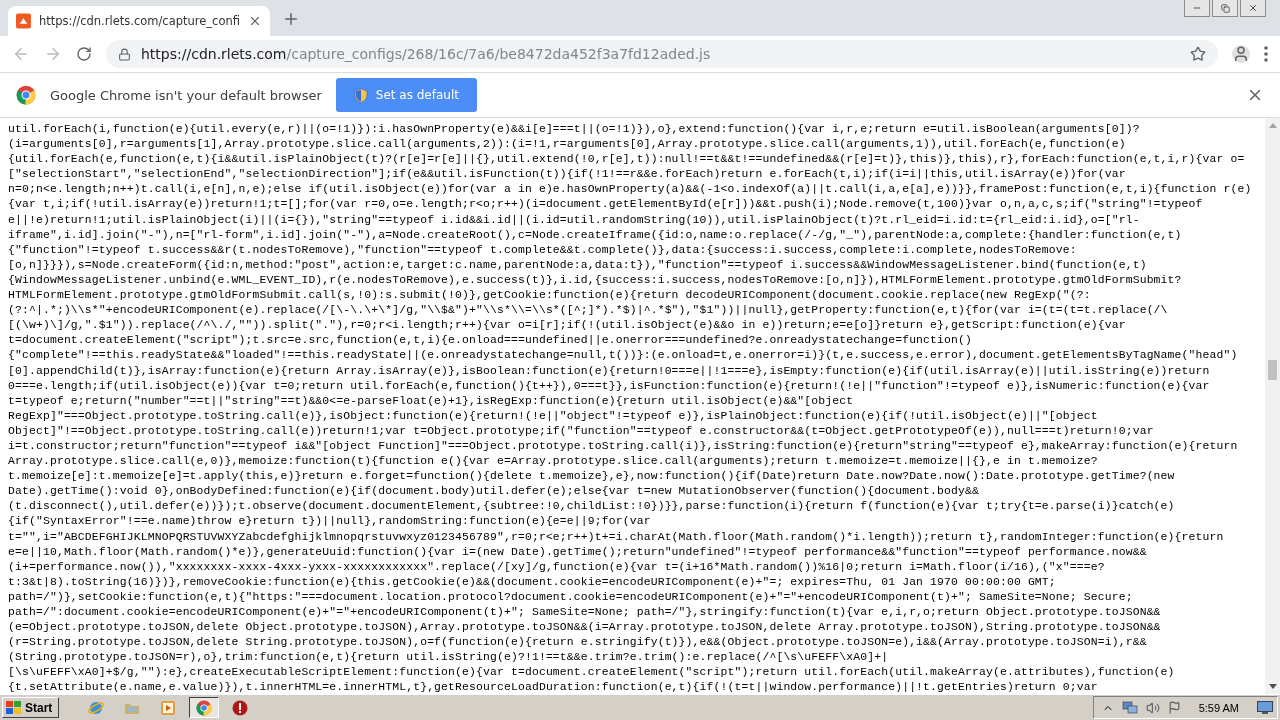 This screenshot has height=720, width=1280. Describe the element at coordinates (84, 54) in the screenshot. I see `reload-button` at that location.